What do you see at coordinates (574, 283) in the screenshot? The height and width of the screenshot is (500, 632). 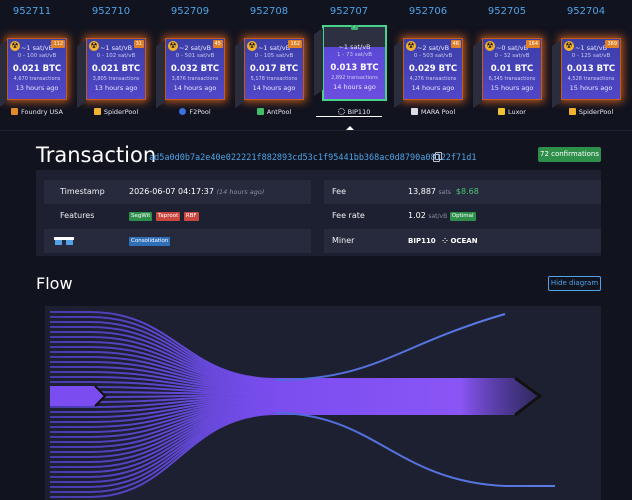 I see `hide-diagram-button: Hide diagram` at bounding box center [574, 283].